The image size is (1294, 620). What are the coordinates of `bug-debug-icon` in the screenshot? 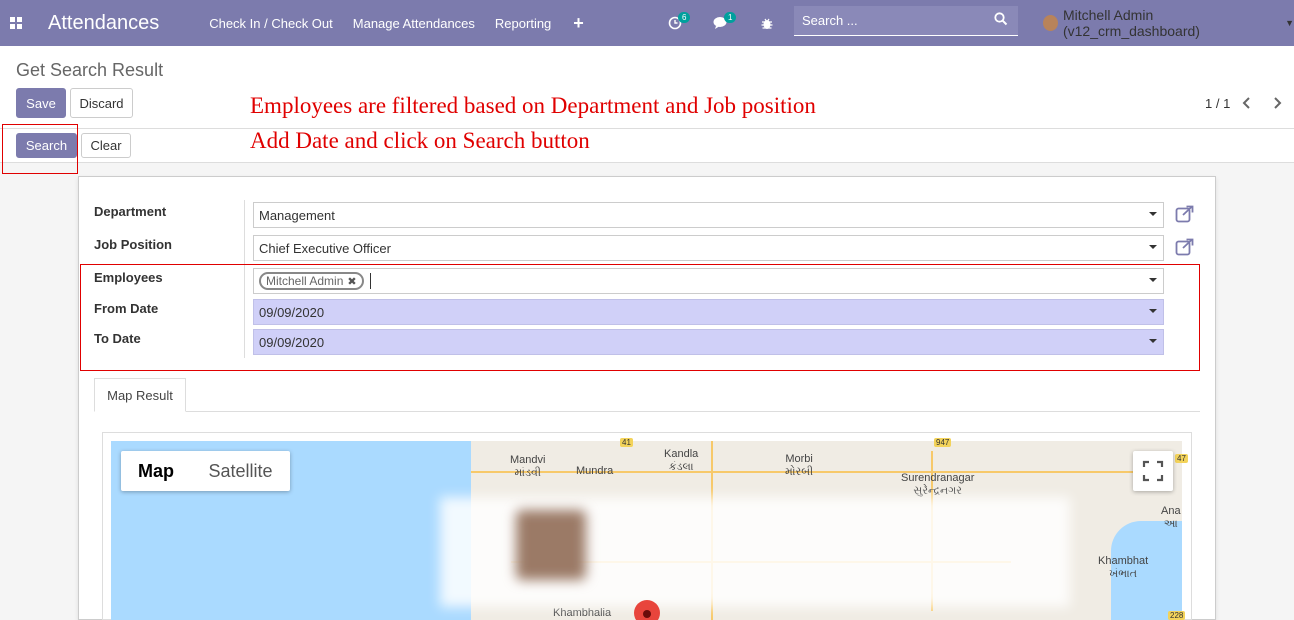 It's located at (767, 23).